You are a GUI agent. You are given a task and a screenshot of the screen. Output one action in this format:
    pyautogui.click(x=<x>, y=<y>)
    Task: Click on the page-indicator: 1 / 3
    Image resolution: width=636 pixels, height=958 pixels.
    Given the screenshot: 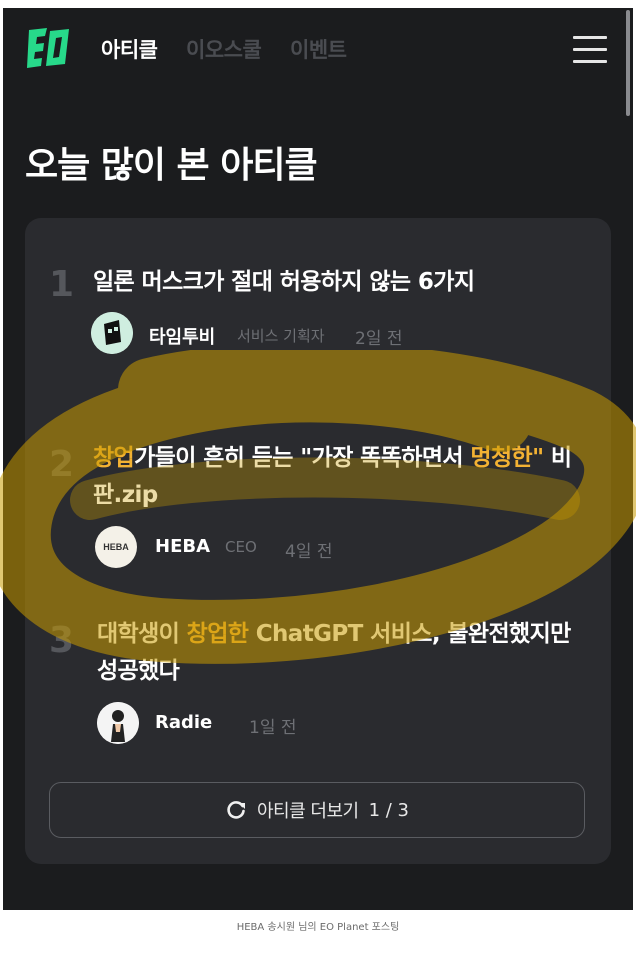 What is the action you would take?
    pyautogui.click(x=388, y=810)
    